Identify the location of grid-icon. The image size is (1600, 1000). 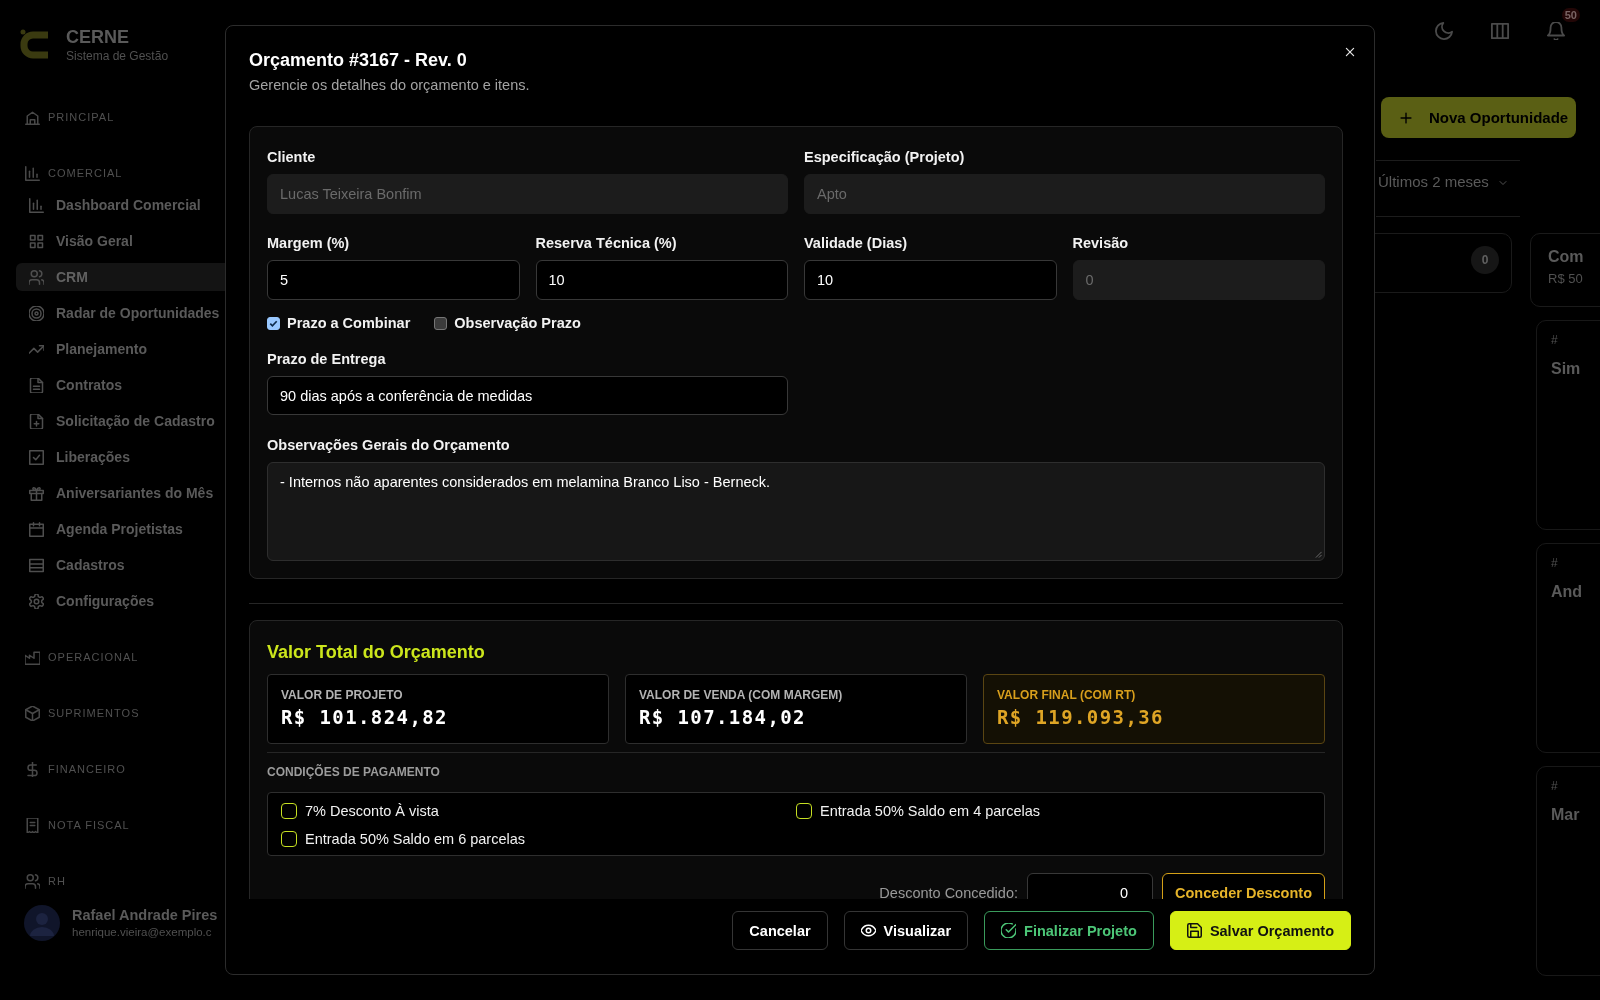
(36, 241).